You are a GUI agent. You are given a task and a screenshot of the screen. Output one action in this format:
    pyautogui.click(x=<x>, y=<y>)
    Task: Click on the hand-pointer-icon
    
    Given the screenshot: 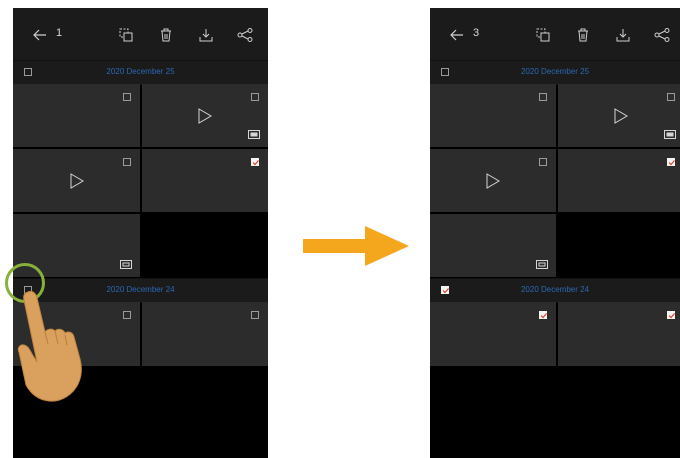 What is the action you would take?
    pyautogui.click(x=49, y=346)
    